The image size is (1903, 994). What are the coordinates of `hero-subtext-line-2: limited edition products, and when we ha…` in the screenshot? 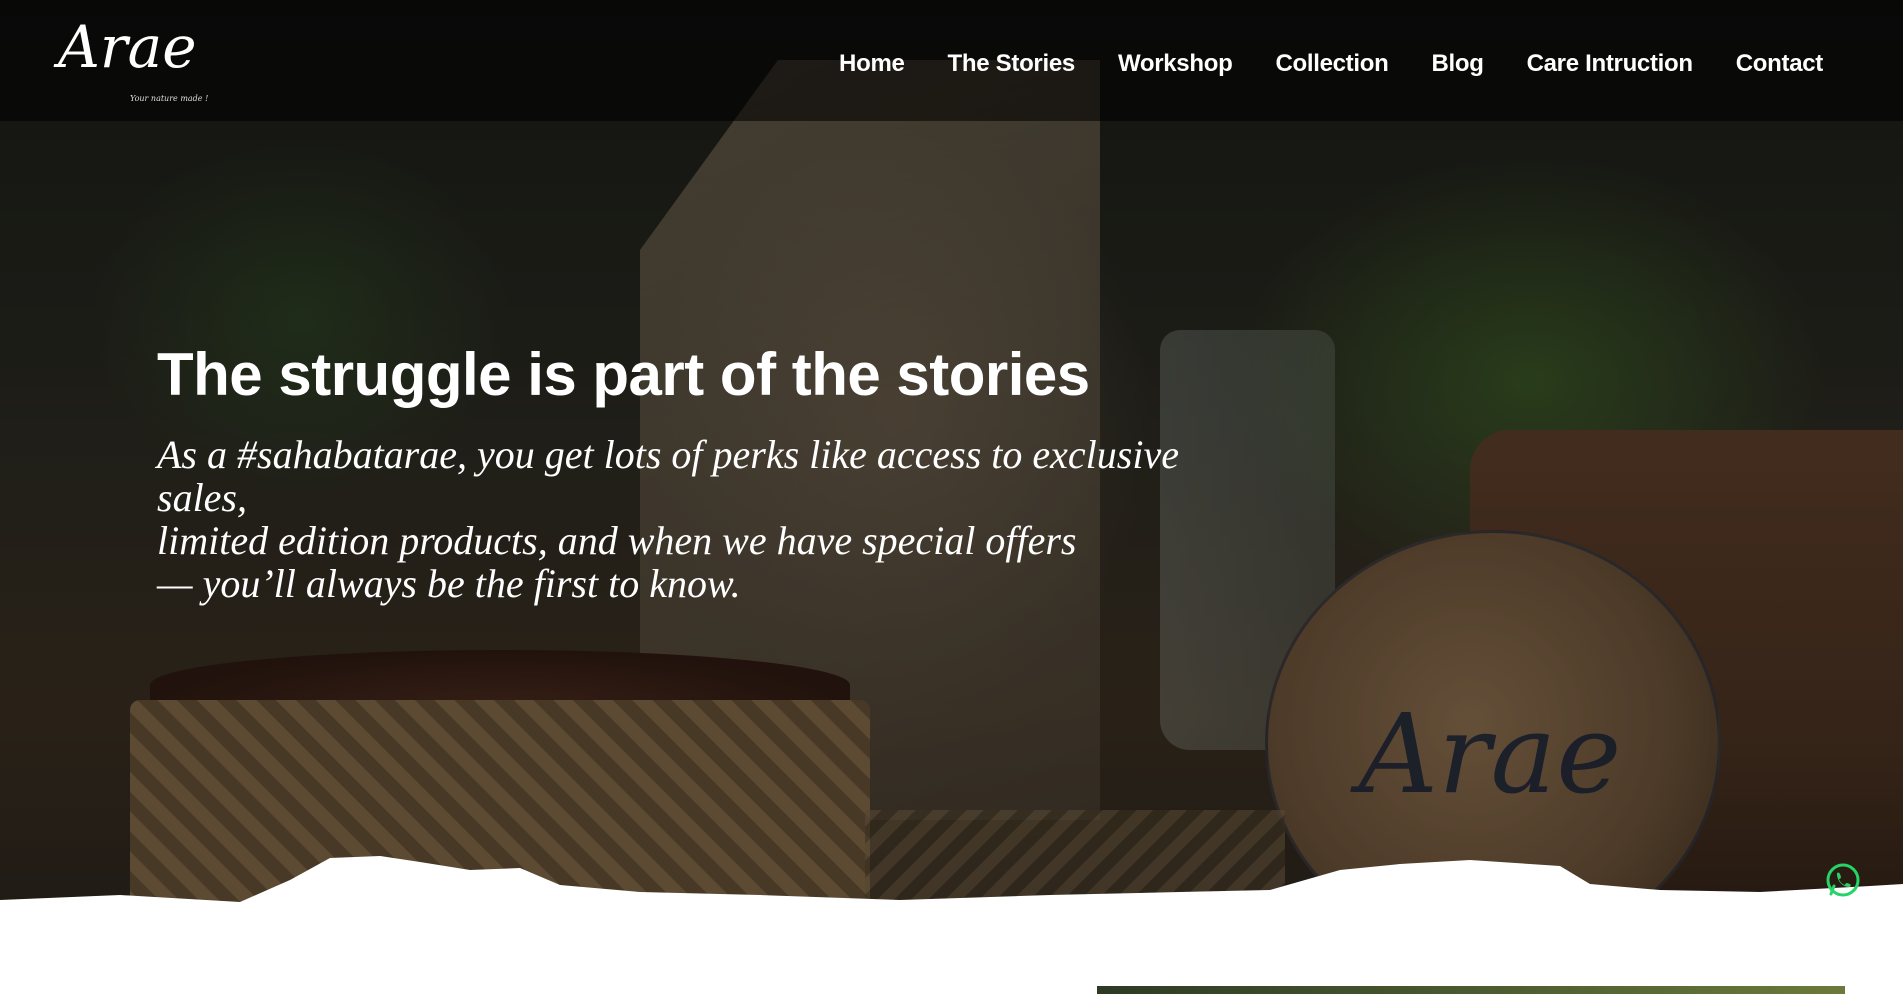 It's located at (617, 540).